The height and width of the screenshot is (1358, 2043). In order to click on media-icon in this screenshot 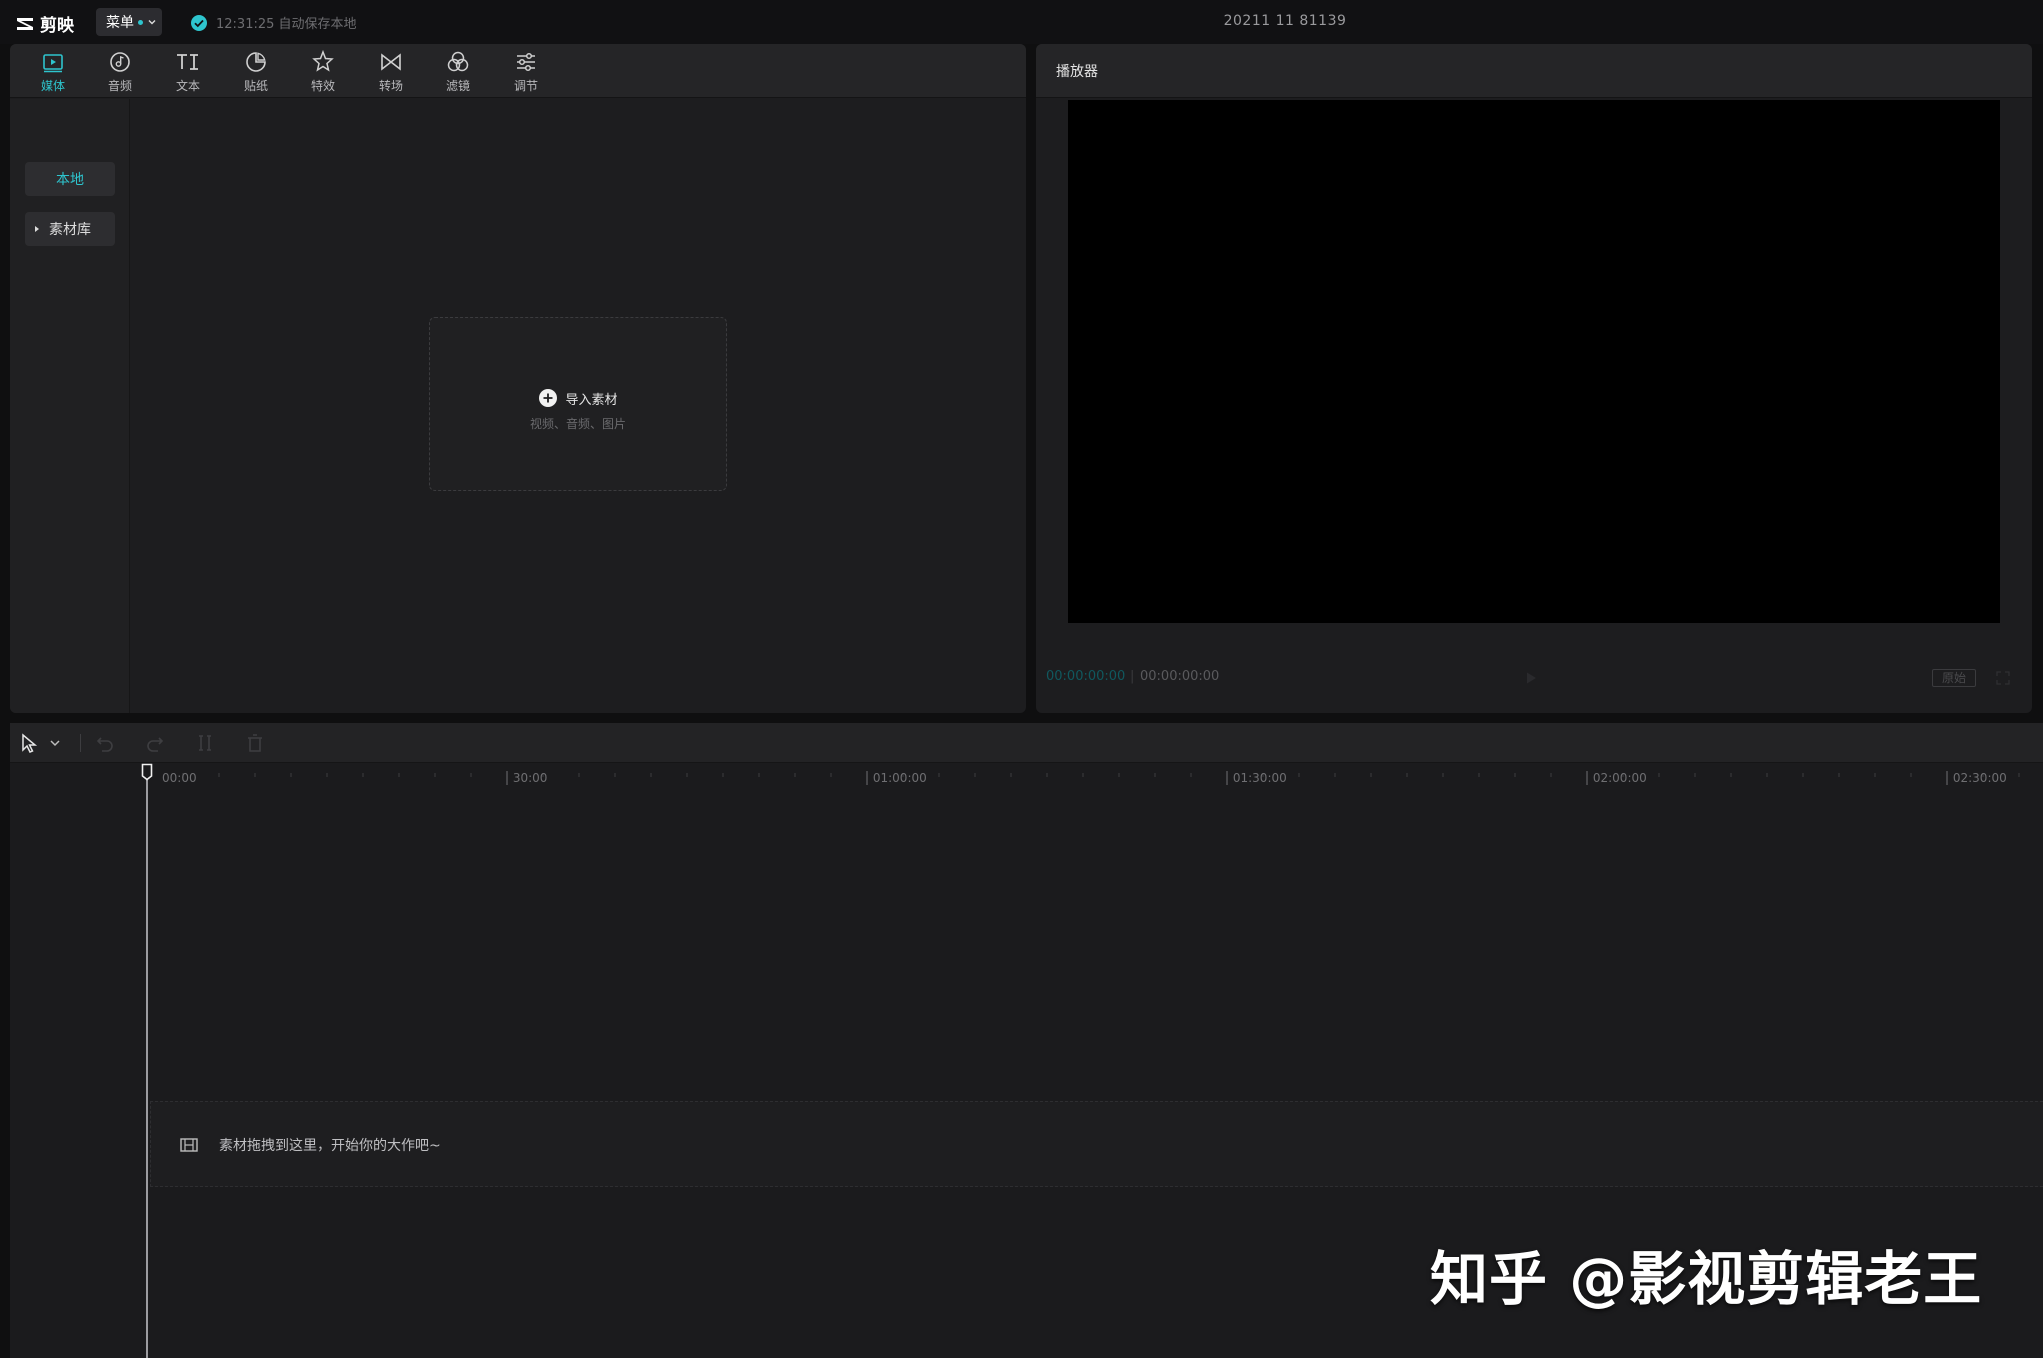, I will do `click(53, 63)`.